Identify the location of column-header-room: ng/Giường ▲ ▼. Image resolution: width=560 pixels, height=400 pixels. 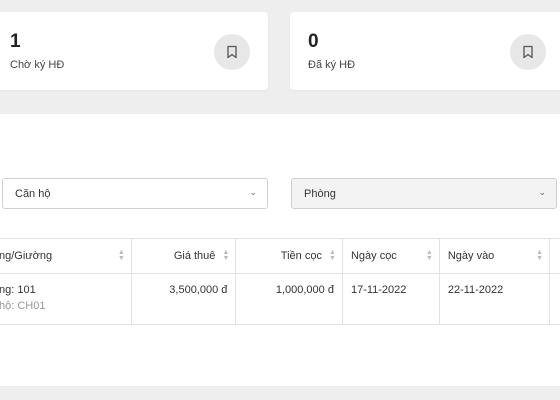
(66, 256).